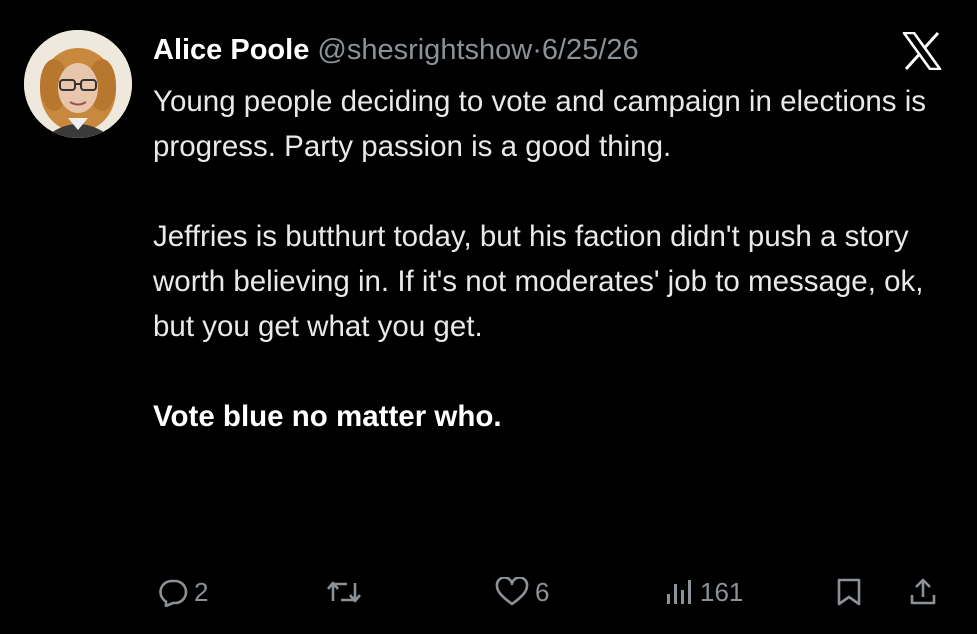 Image resolution: width=977 pixels, height=634 pixels. I want to click on bookmark-button, so click(849, 592).